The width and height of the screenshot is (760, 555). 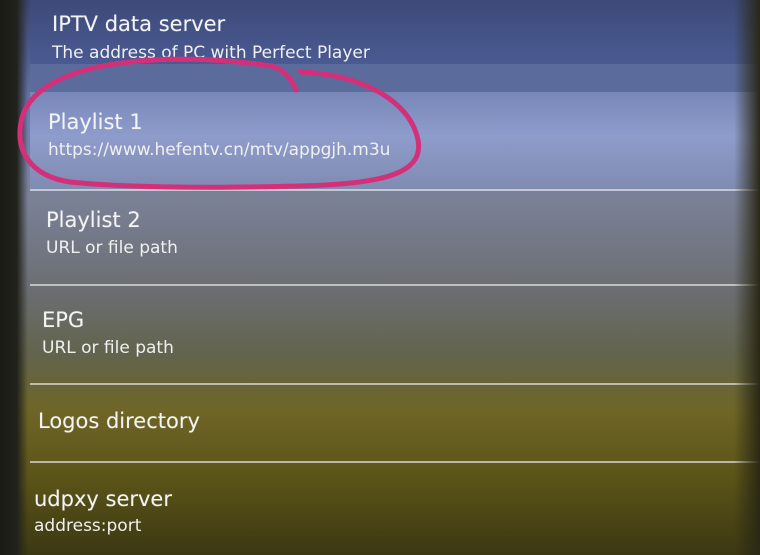 What do you see at coordinates (88, 526) in the screenshot?
I see `setting-subtitle: address:port` at bounding box center [88, 526].